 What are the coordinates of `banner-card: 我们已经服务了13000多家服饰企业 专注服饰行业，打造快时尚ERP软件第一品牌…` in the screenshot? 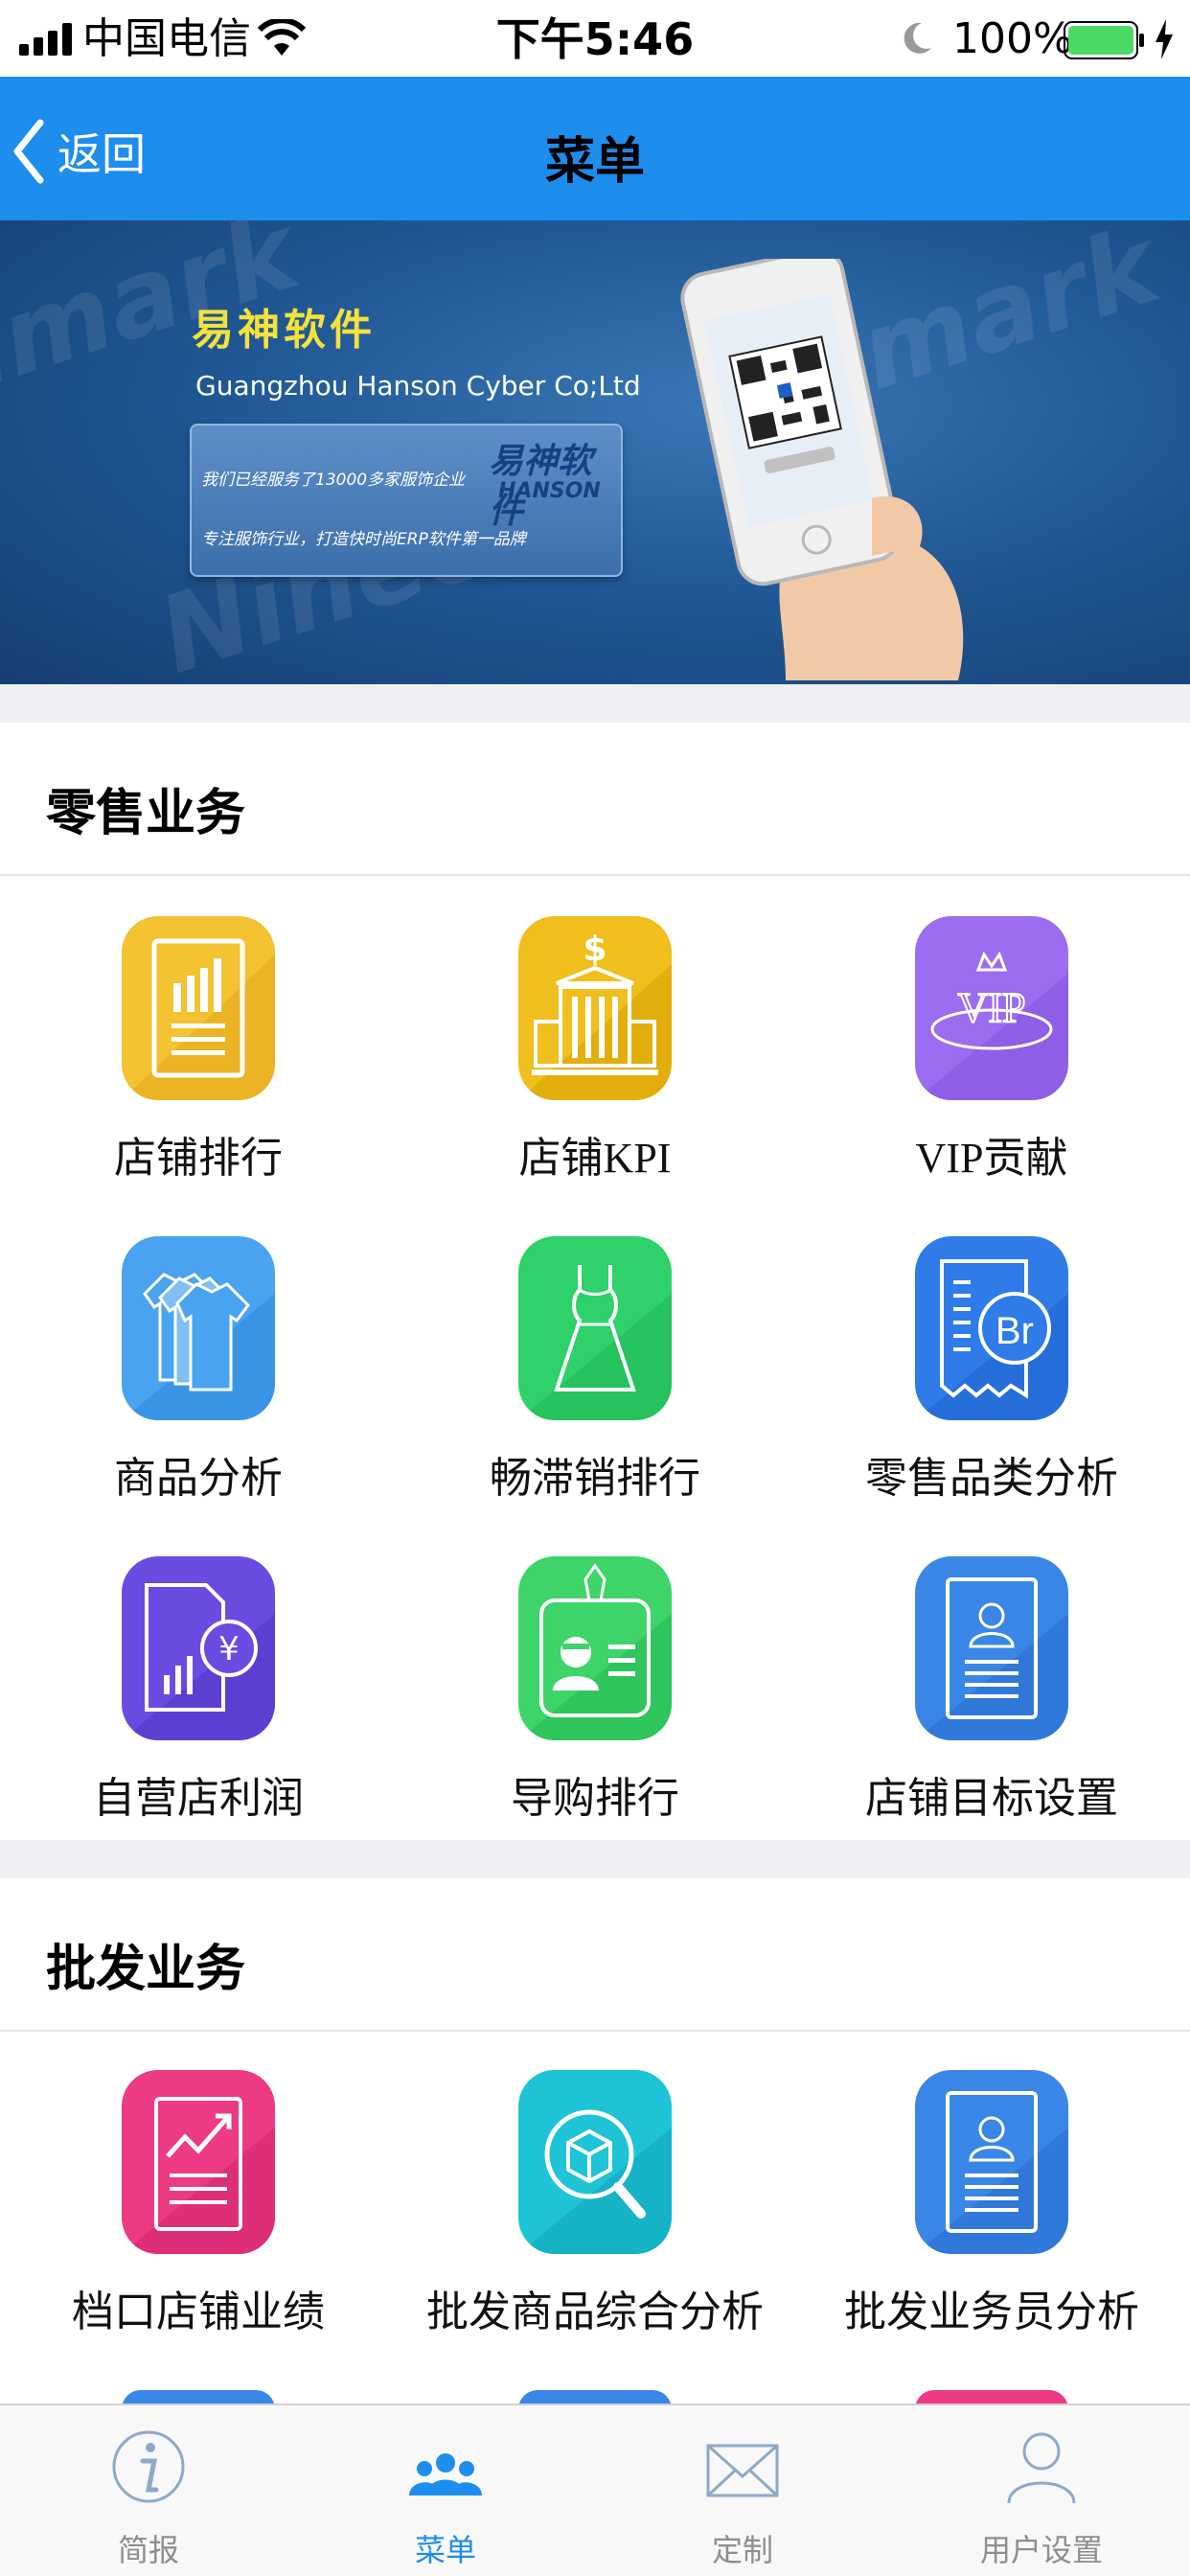 It's located at (406, 500).